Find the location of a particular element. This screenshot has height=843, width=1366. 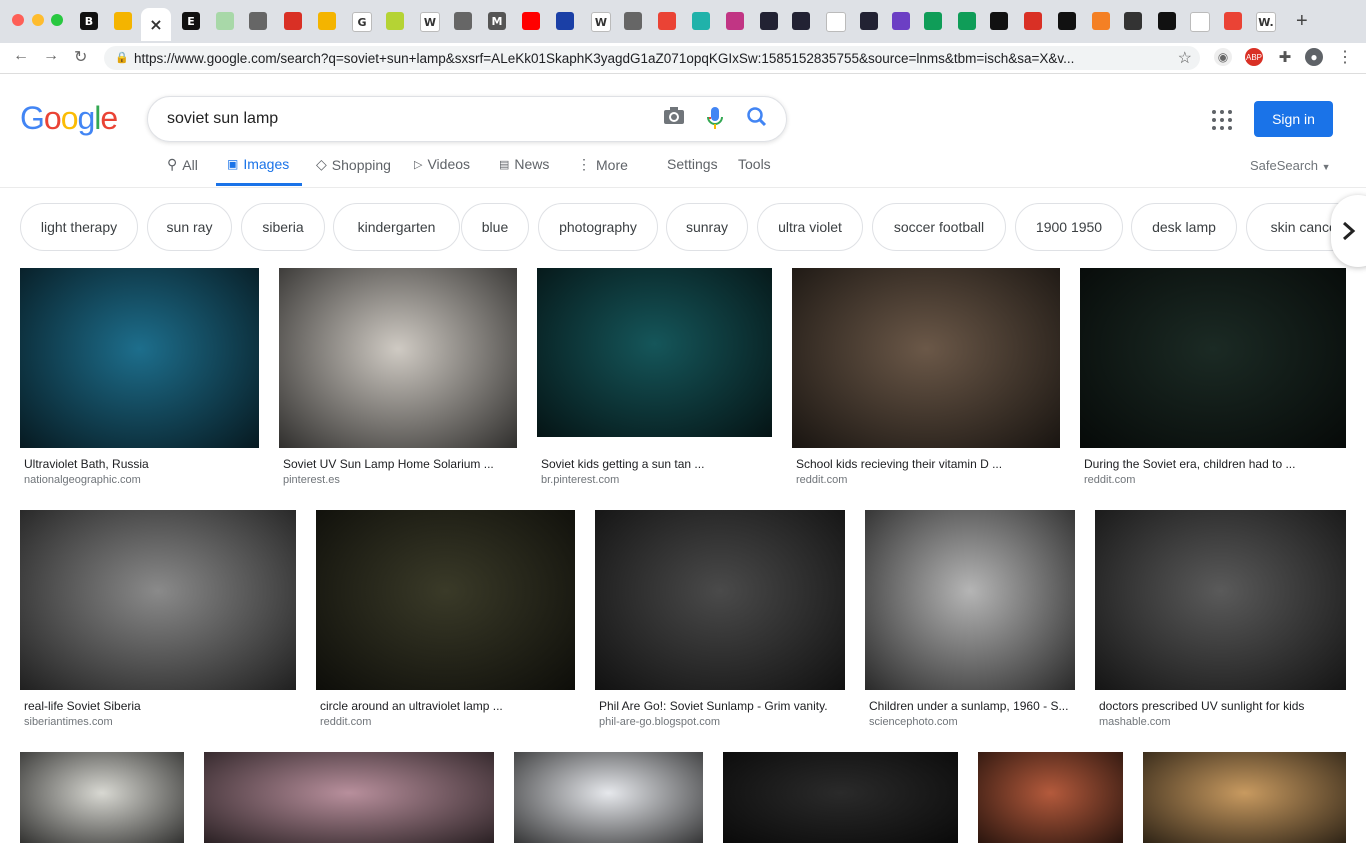

back-icon: ← is located at coordinates (21, 56).